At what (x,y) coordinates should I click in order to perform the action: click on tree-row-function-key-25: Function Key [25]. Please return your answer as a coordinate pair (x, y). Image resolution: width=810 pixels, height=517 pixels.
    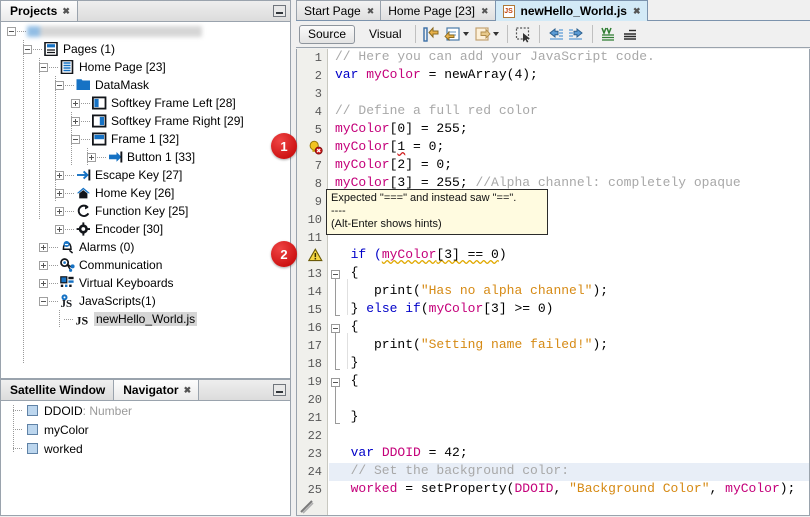
    Looking at the image, I should click on (145, 211).